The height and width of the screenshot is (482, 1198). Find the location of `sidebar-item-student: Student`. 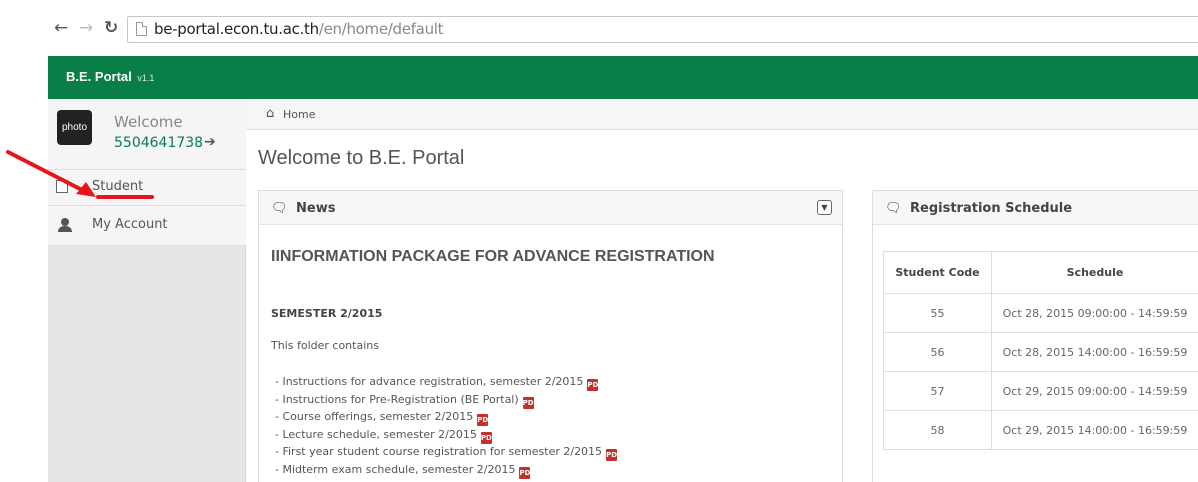

sidebar-item-student: Student is located at coordinates (147, 188).